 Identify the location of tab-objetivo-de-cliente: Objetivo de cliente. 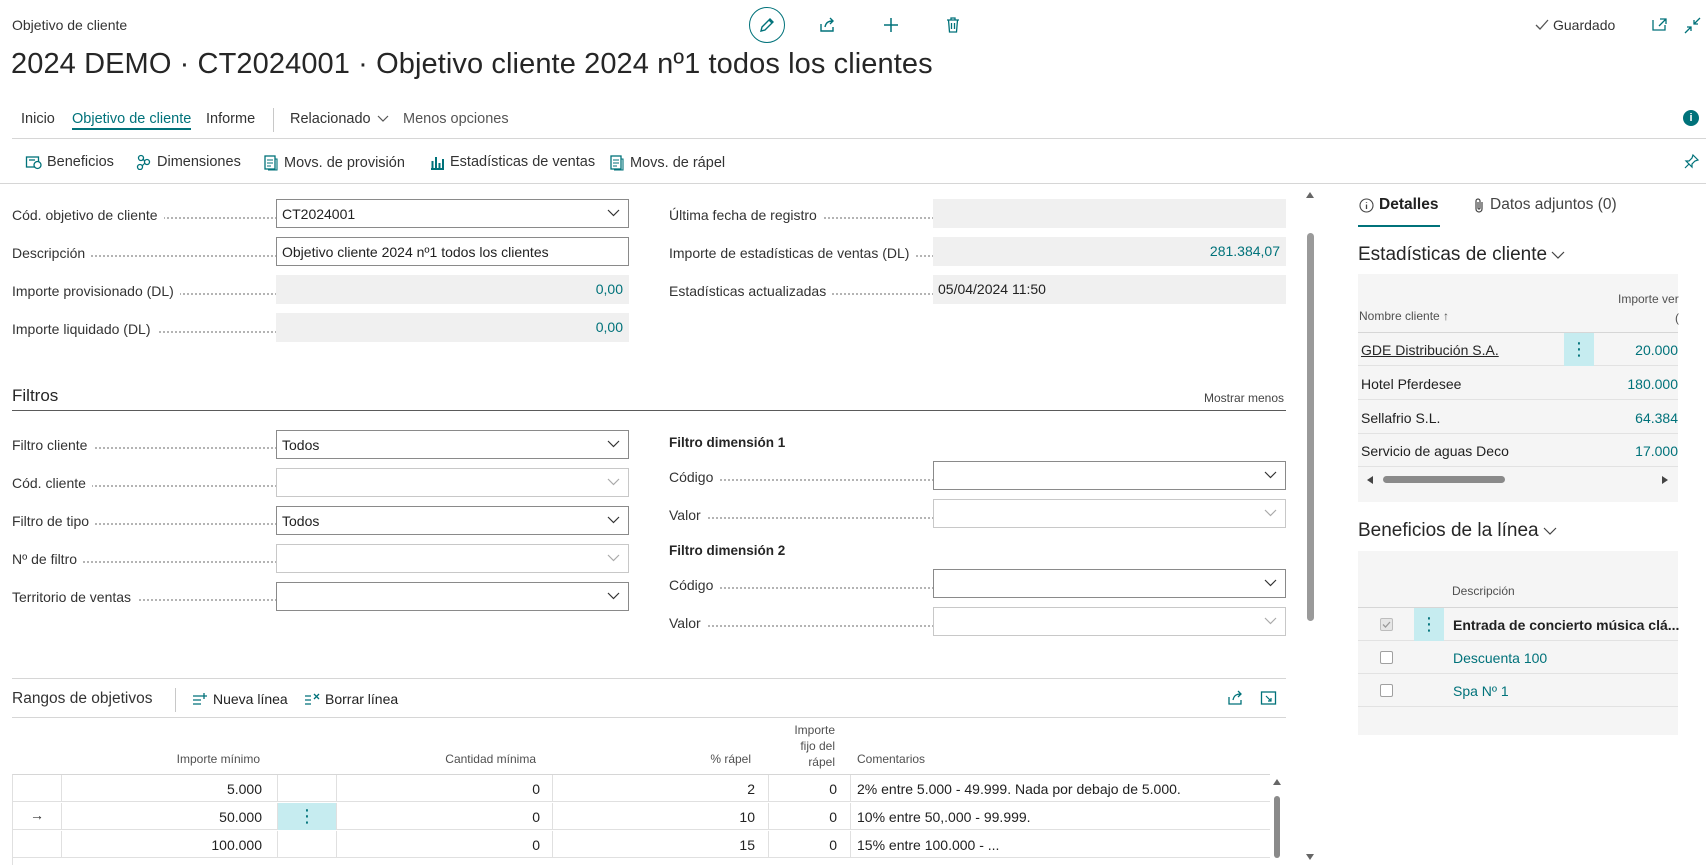
(132, 120).